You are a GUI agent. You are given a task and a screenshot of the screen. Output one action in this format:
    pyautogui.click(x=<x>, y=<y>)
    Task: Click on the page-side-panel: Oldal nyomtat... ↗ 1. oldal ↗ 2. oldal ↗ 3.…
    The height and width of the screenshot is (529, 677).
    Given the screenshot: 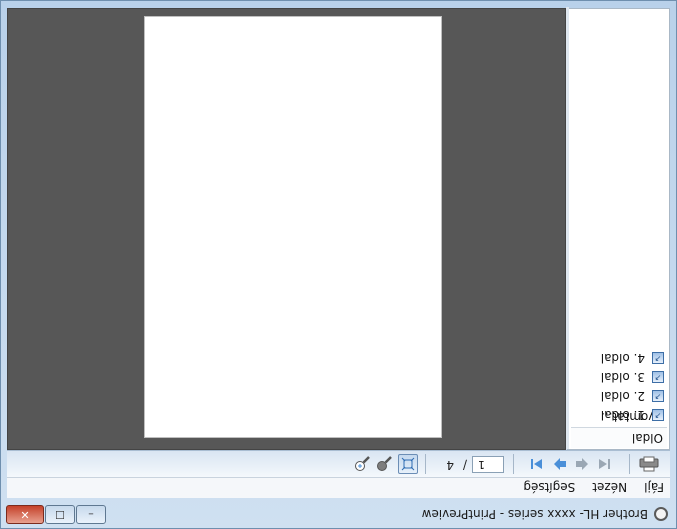 What is the action you would take?
    pyautogui.click(x=618, y=228)
    